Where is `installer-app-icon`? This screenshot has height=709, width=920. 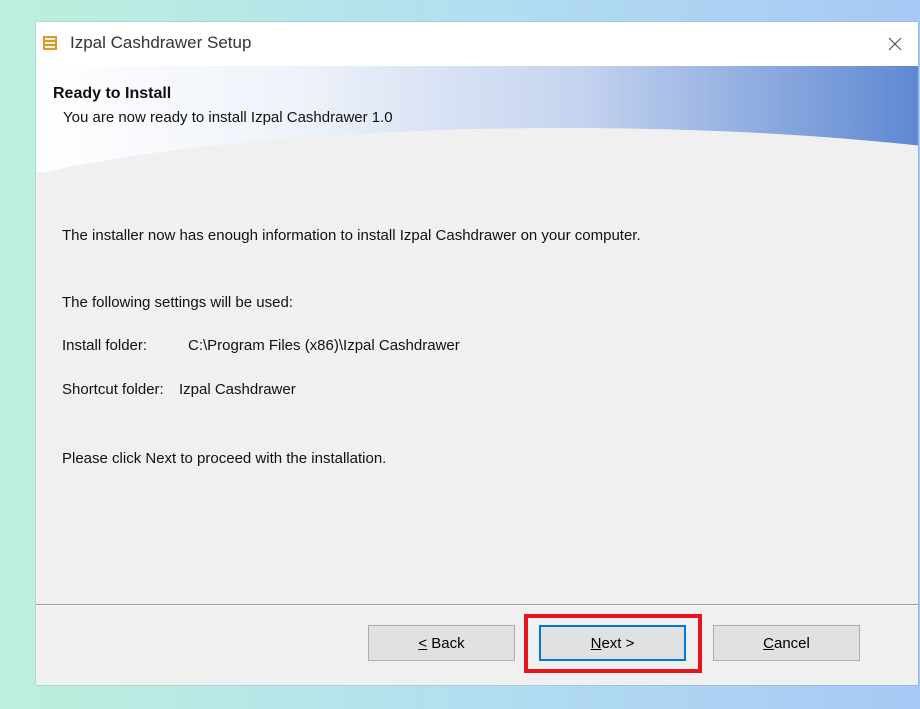 installer-app-icon is located at coordinates (50, 43).